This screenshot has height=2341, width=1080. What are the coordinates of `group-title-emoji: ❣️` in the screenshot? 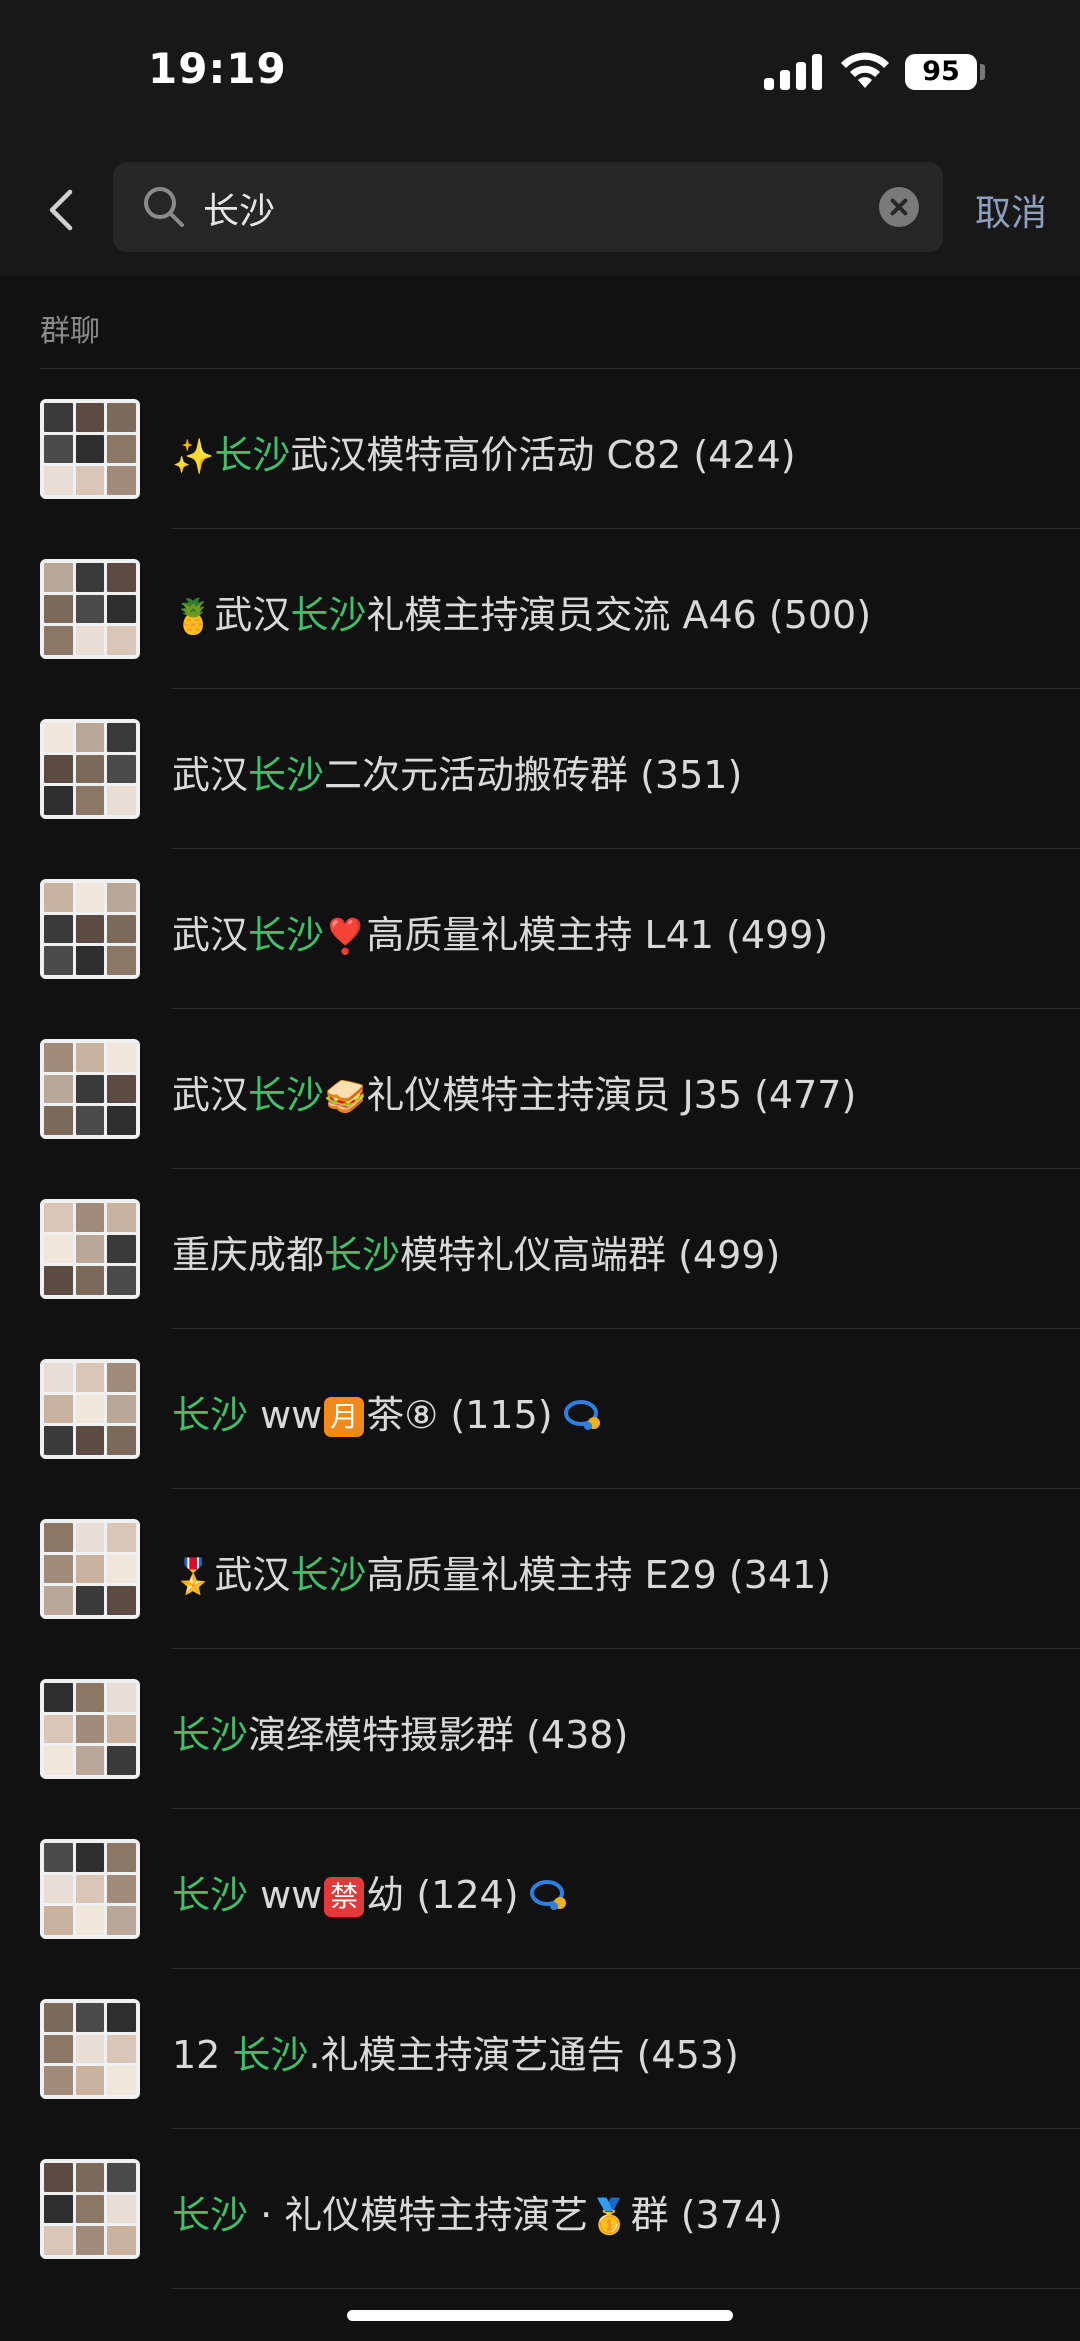 It's located at (345, 937).